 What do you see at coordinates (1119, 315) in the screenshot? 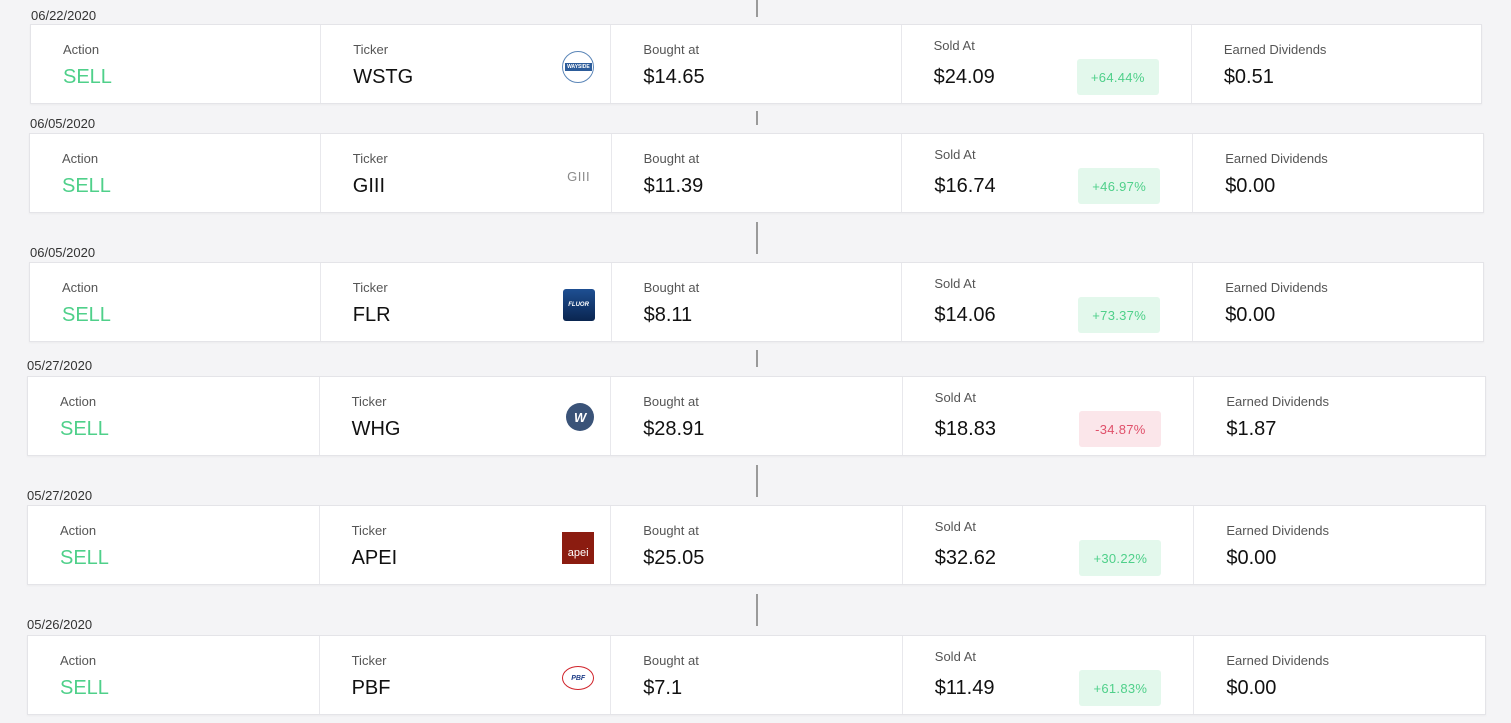
I see `change-badge: +73.37%` at bounding box center [1119, 315].